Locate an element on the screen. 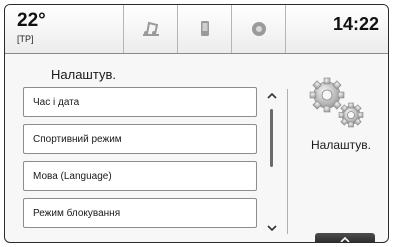  list-scrollbar is located at coordinates (272, 162).